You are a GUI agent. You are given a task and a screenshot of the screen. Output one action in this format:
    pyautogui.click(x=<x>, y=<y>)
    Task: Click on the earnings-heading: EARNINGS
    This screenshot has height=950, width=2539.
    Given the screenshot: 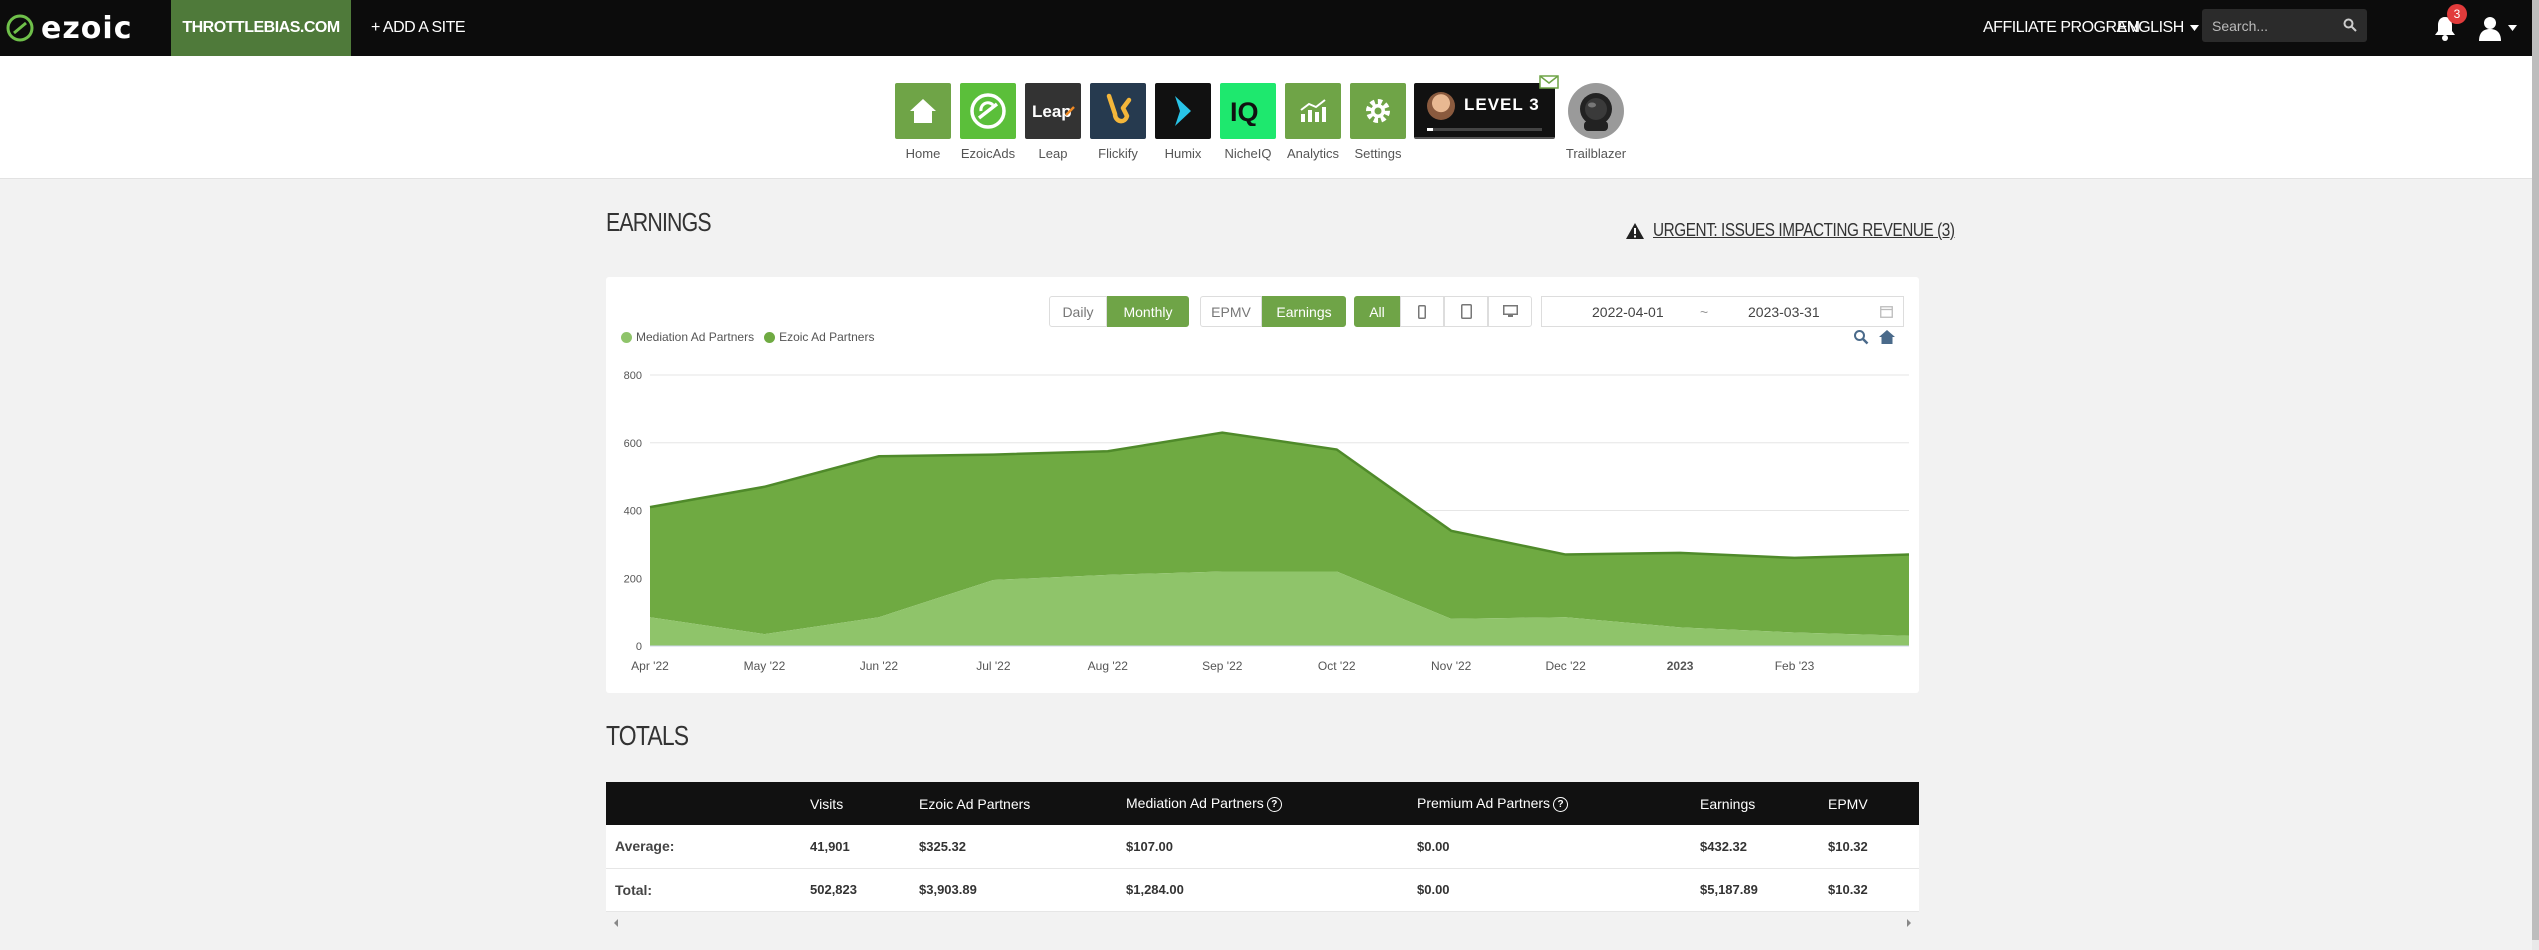 What is the action you would take?
    pyautogui.click(x=659, y=222)
    